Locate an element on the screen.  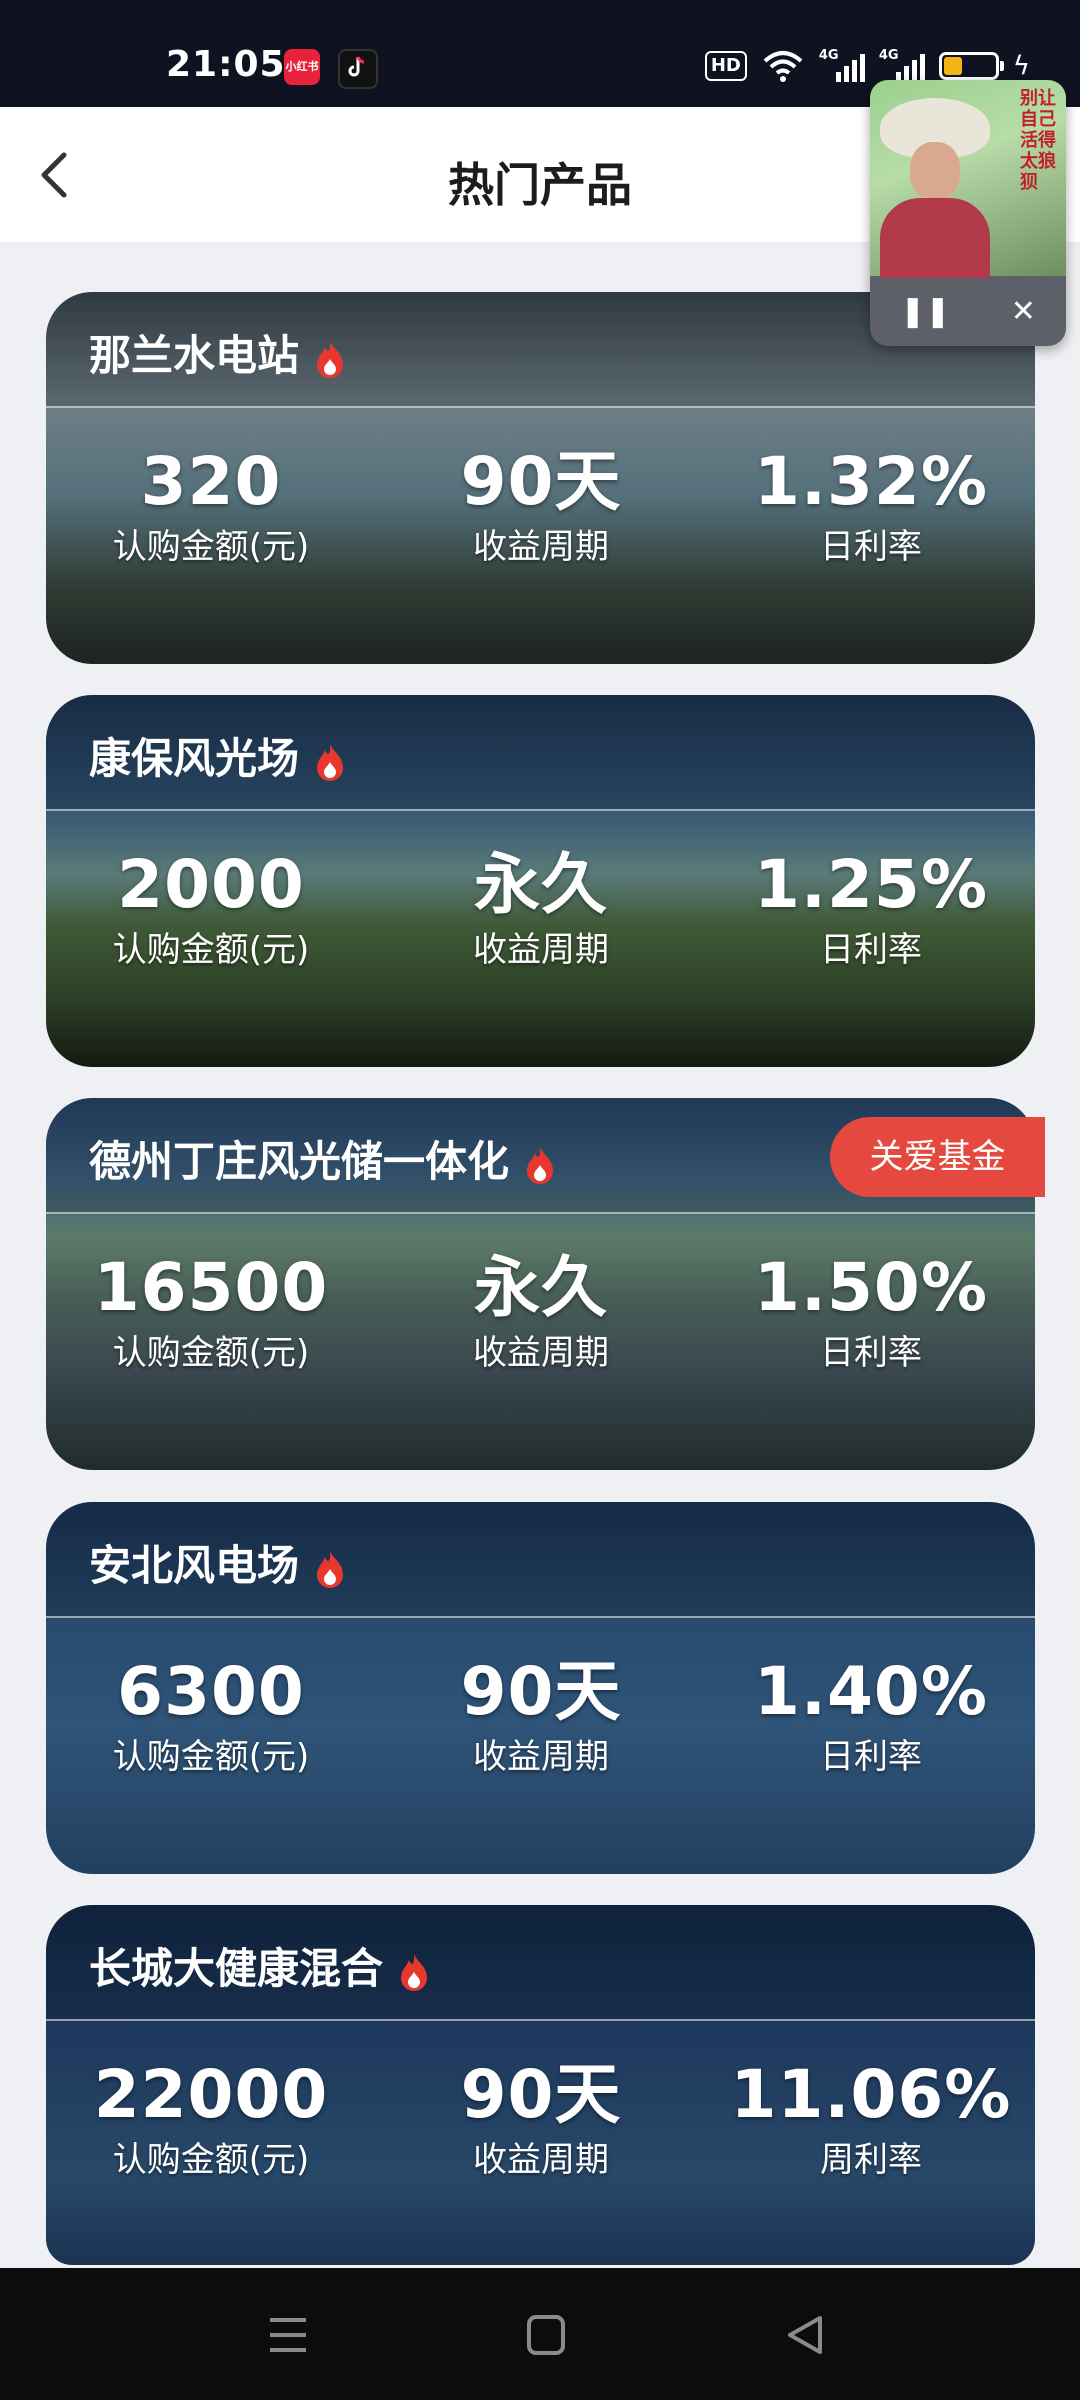
tiktok-icon is located at coordinates (358, 69).